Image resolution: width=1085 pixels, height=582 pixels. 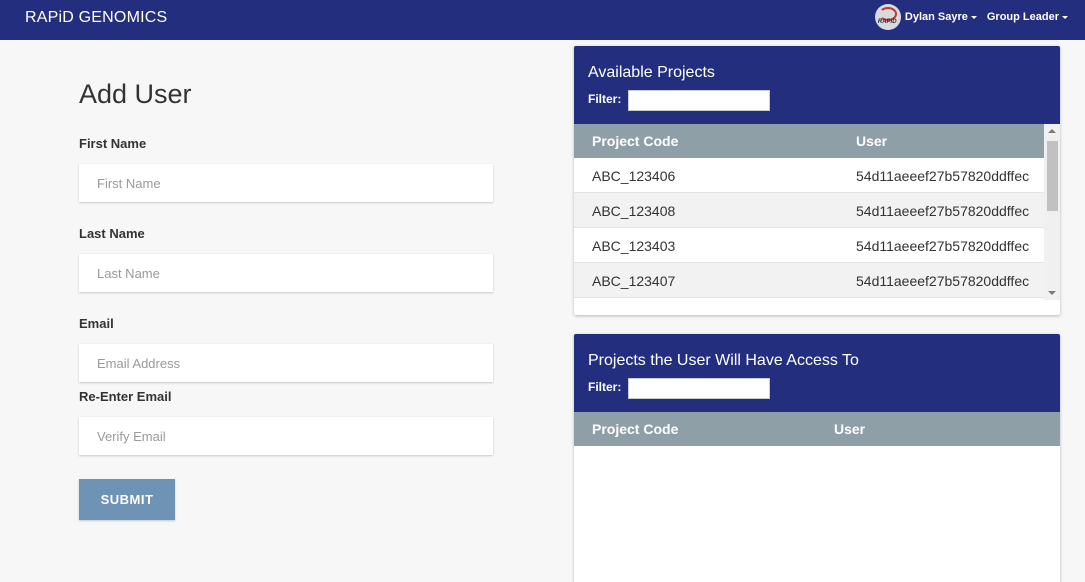 I want to click on table-row: ABC_123408 54d11aeeef27b57820ddffec, so click(x=809, y=210).